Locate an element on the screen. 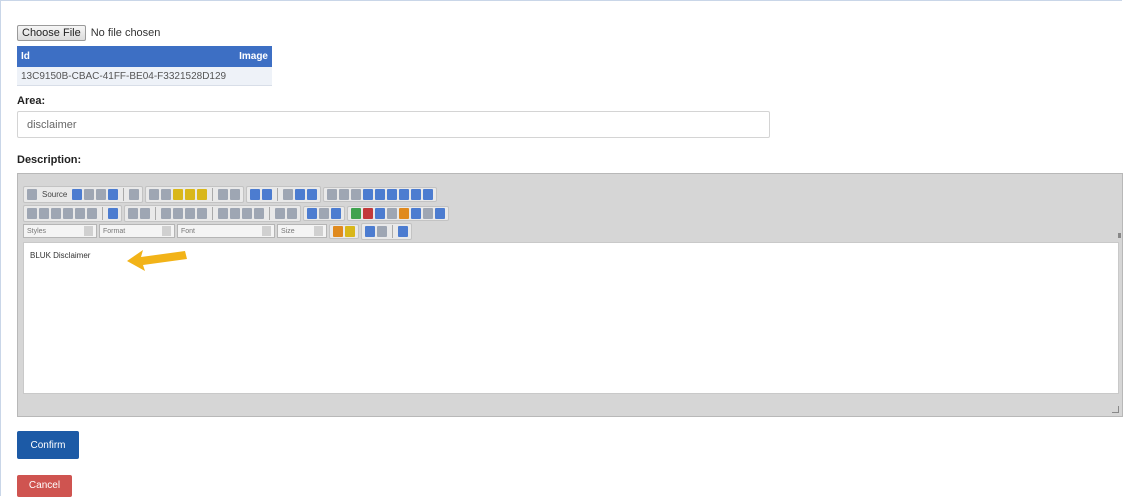 Image resolution: width=1123 pixels, height=497 pixels. background-color-icon is located at coordinates (350, 231).